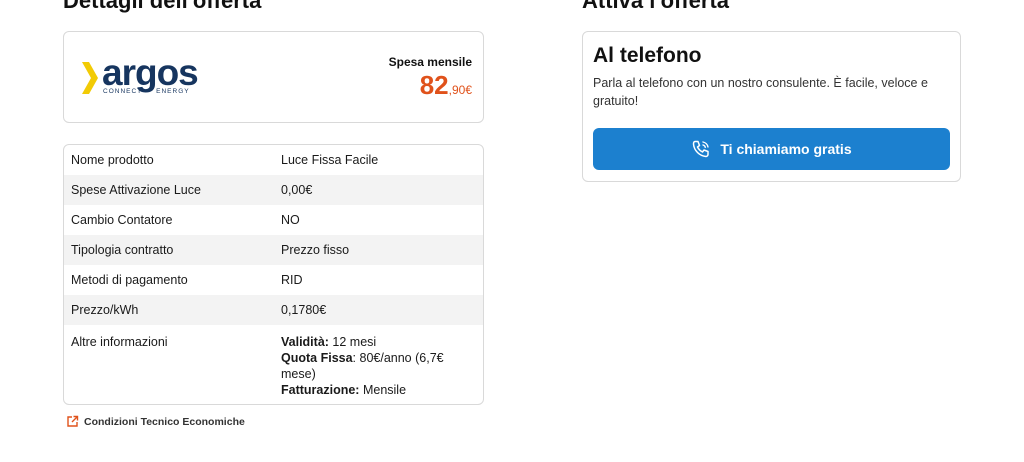 This screenshot has height=462, width=1024. I want to click on table-row: Prezzo/kWh 0,1780€, so click(273, 310).